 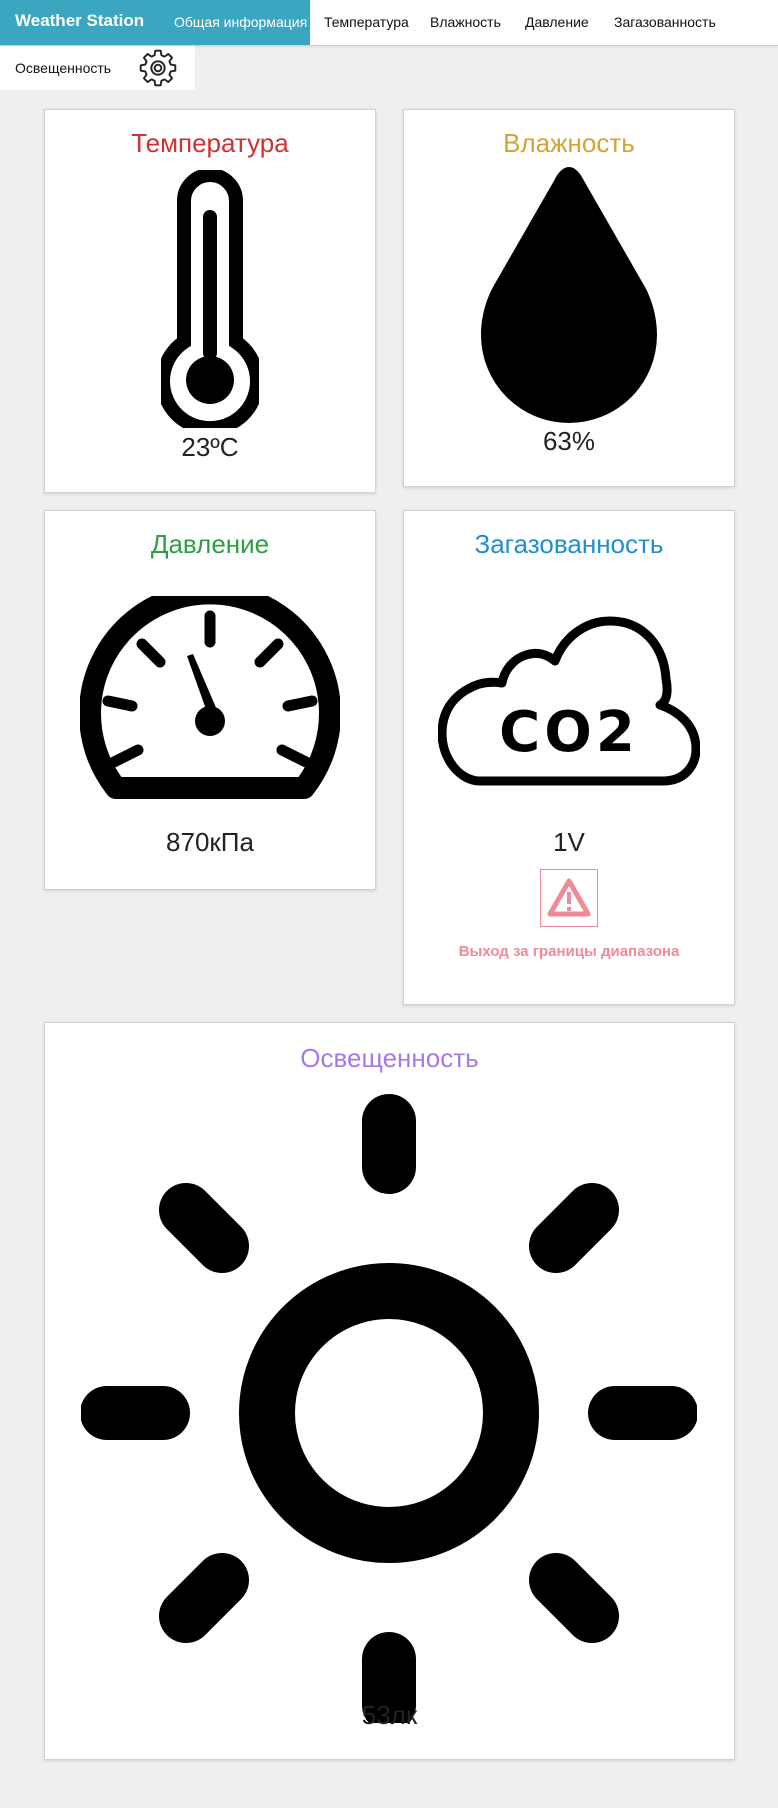 What do you see at coordinates (155, 22) in the screenshot?
I see `brand-area: Weather Station Общая информация` at bounding box center [155, 22].